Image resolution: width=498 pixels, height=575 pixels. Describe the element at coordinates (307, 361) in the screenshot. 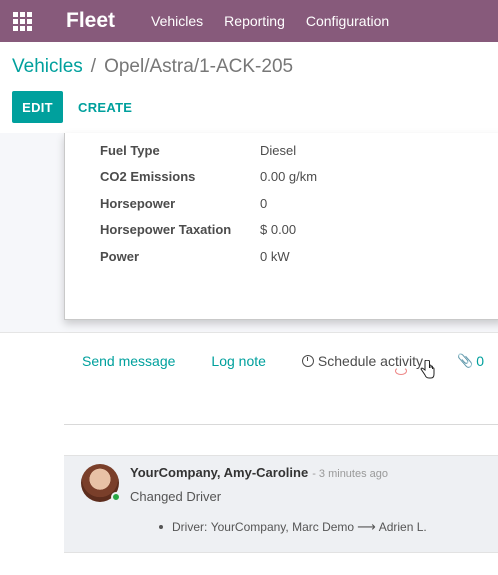

I see `clock-icon` at that location.